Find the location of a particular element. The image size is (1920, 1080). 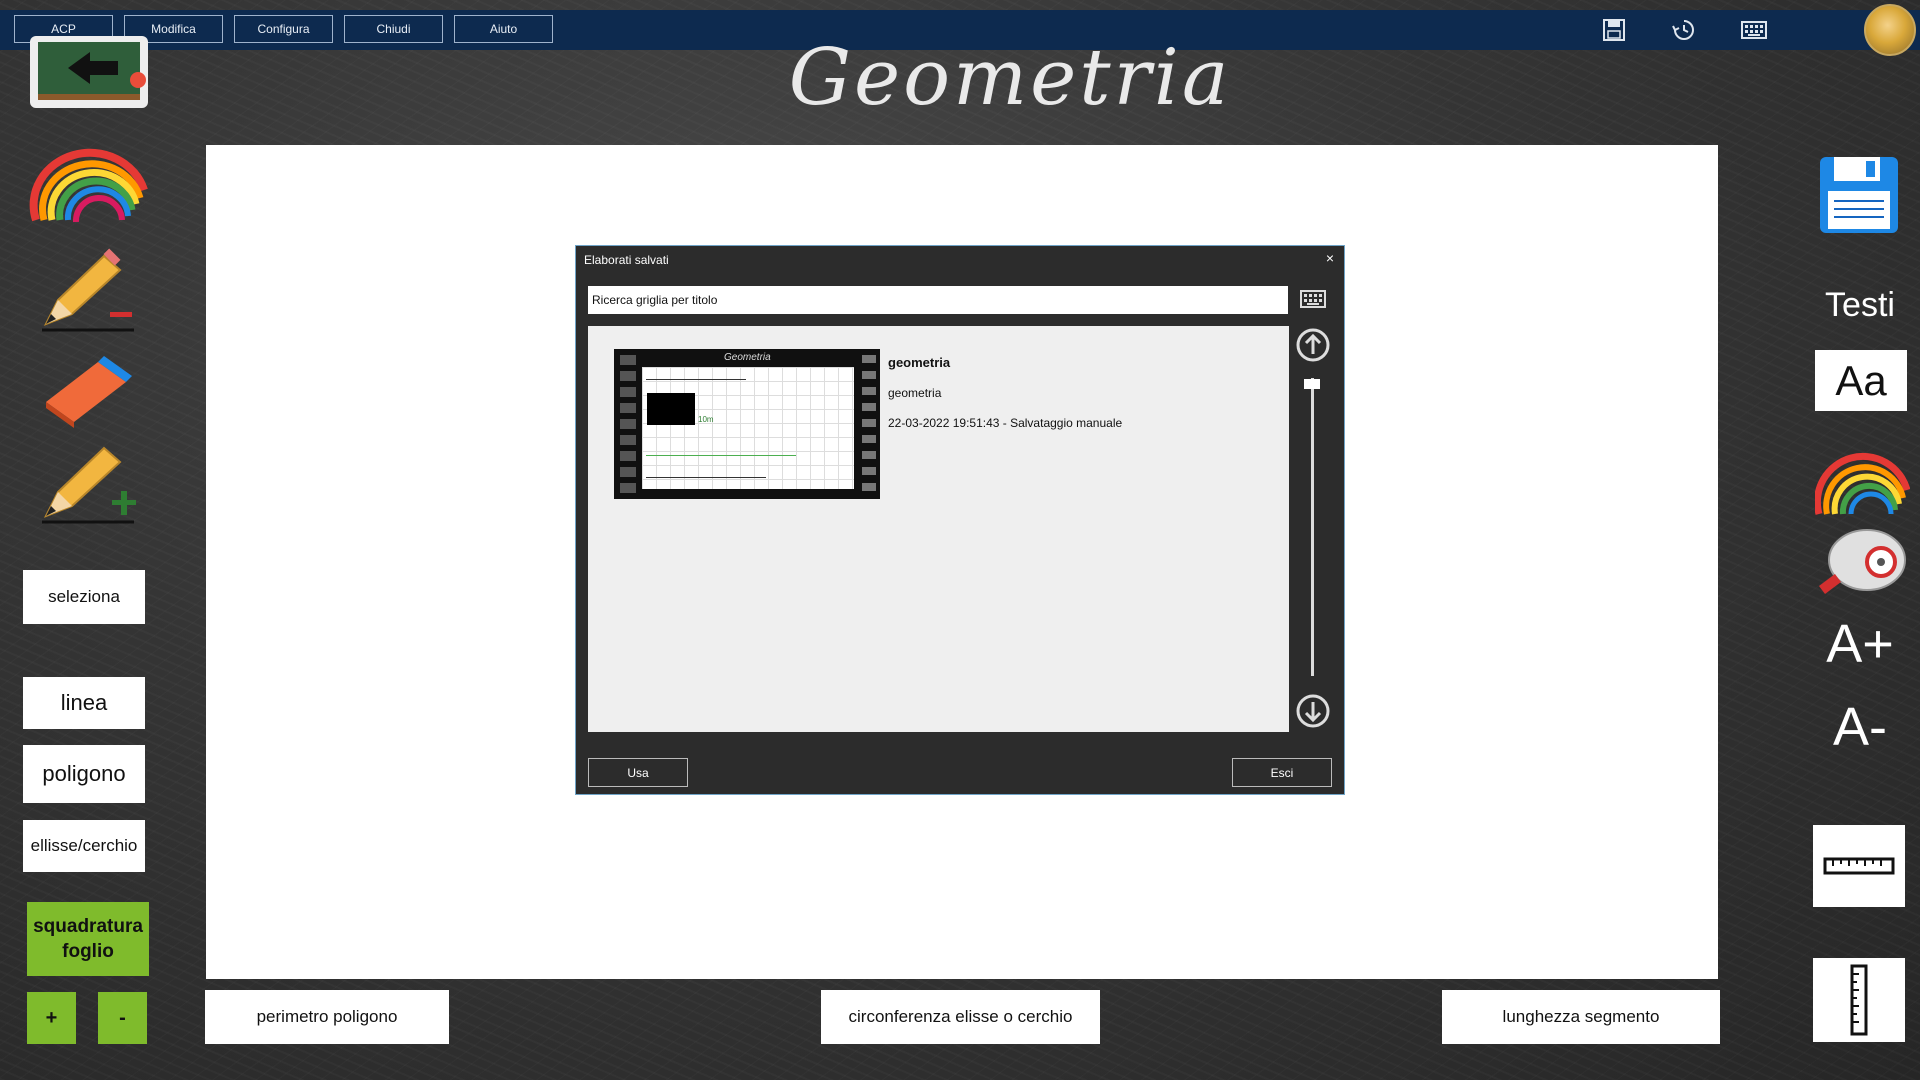

item-title: geometria is located at coordinates (919, 362).